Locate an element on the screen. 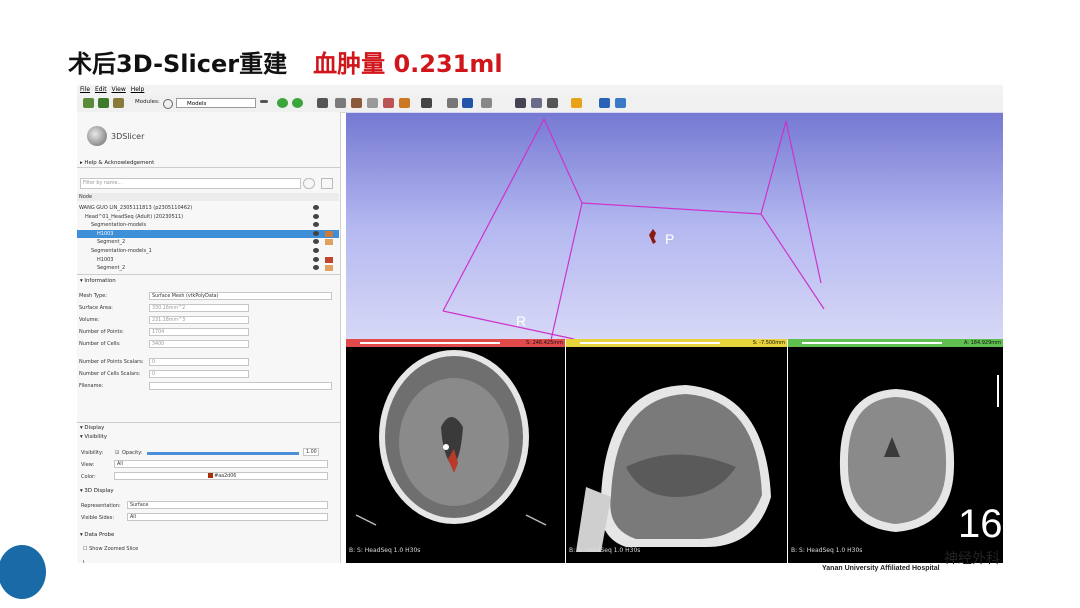  representation-select: Surface is located at coordinates (227, 505).